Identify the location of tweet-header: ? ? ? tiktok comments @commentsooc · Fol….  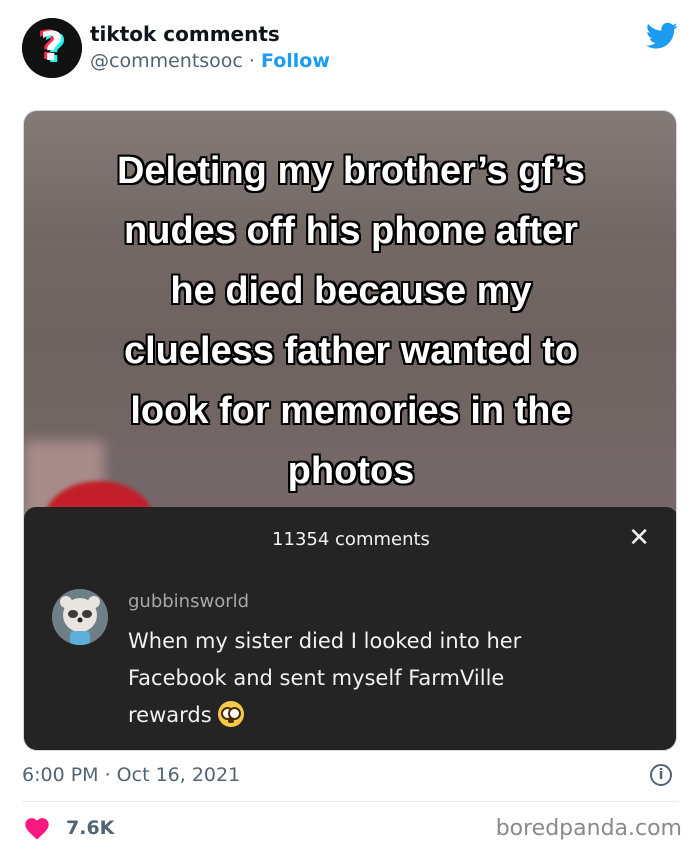
(352, 49).